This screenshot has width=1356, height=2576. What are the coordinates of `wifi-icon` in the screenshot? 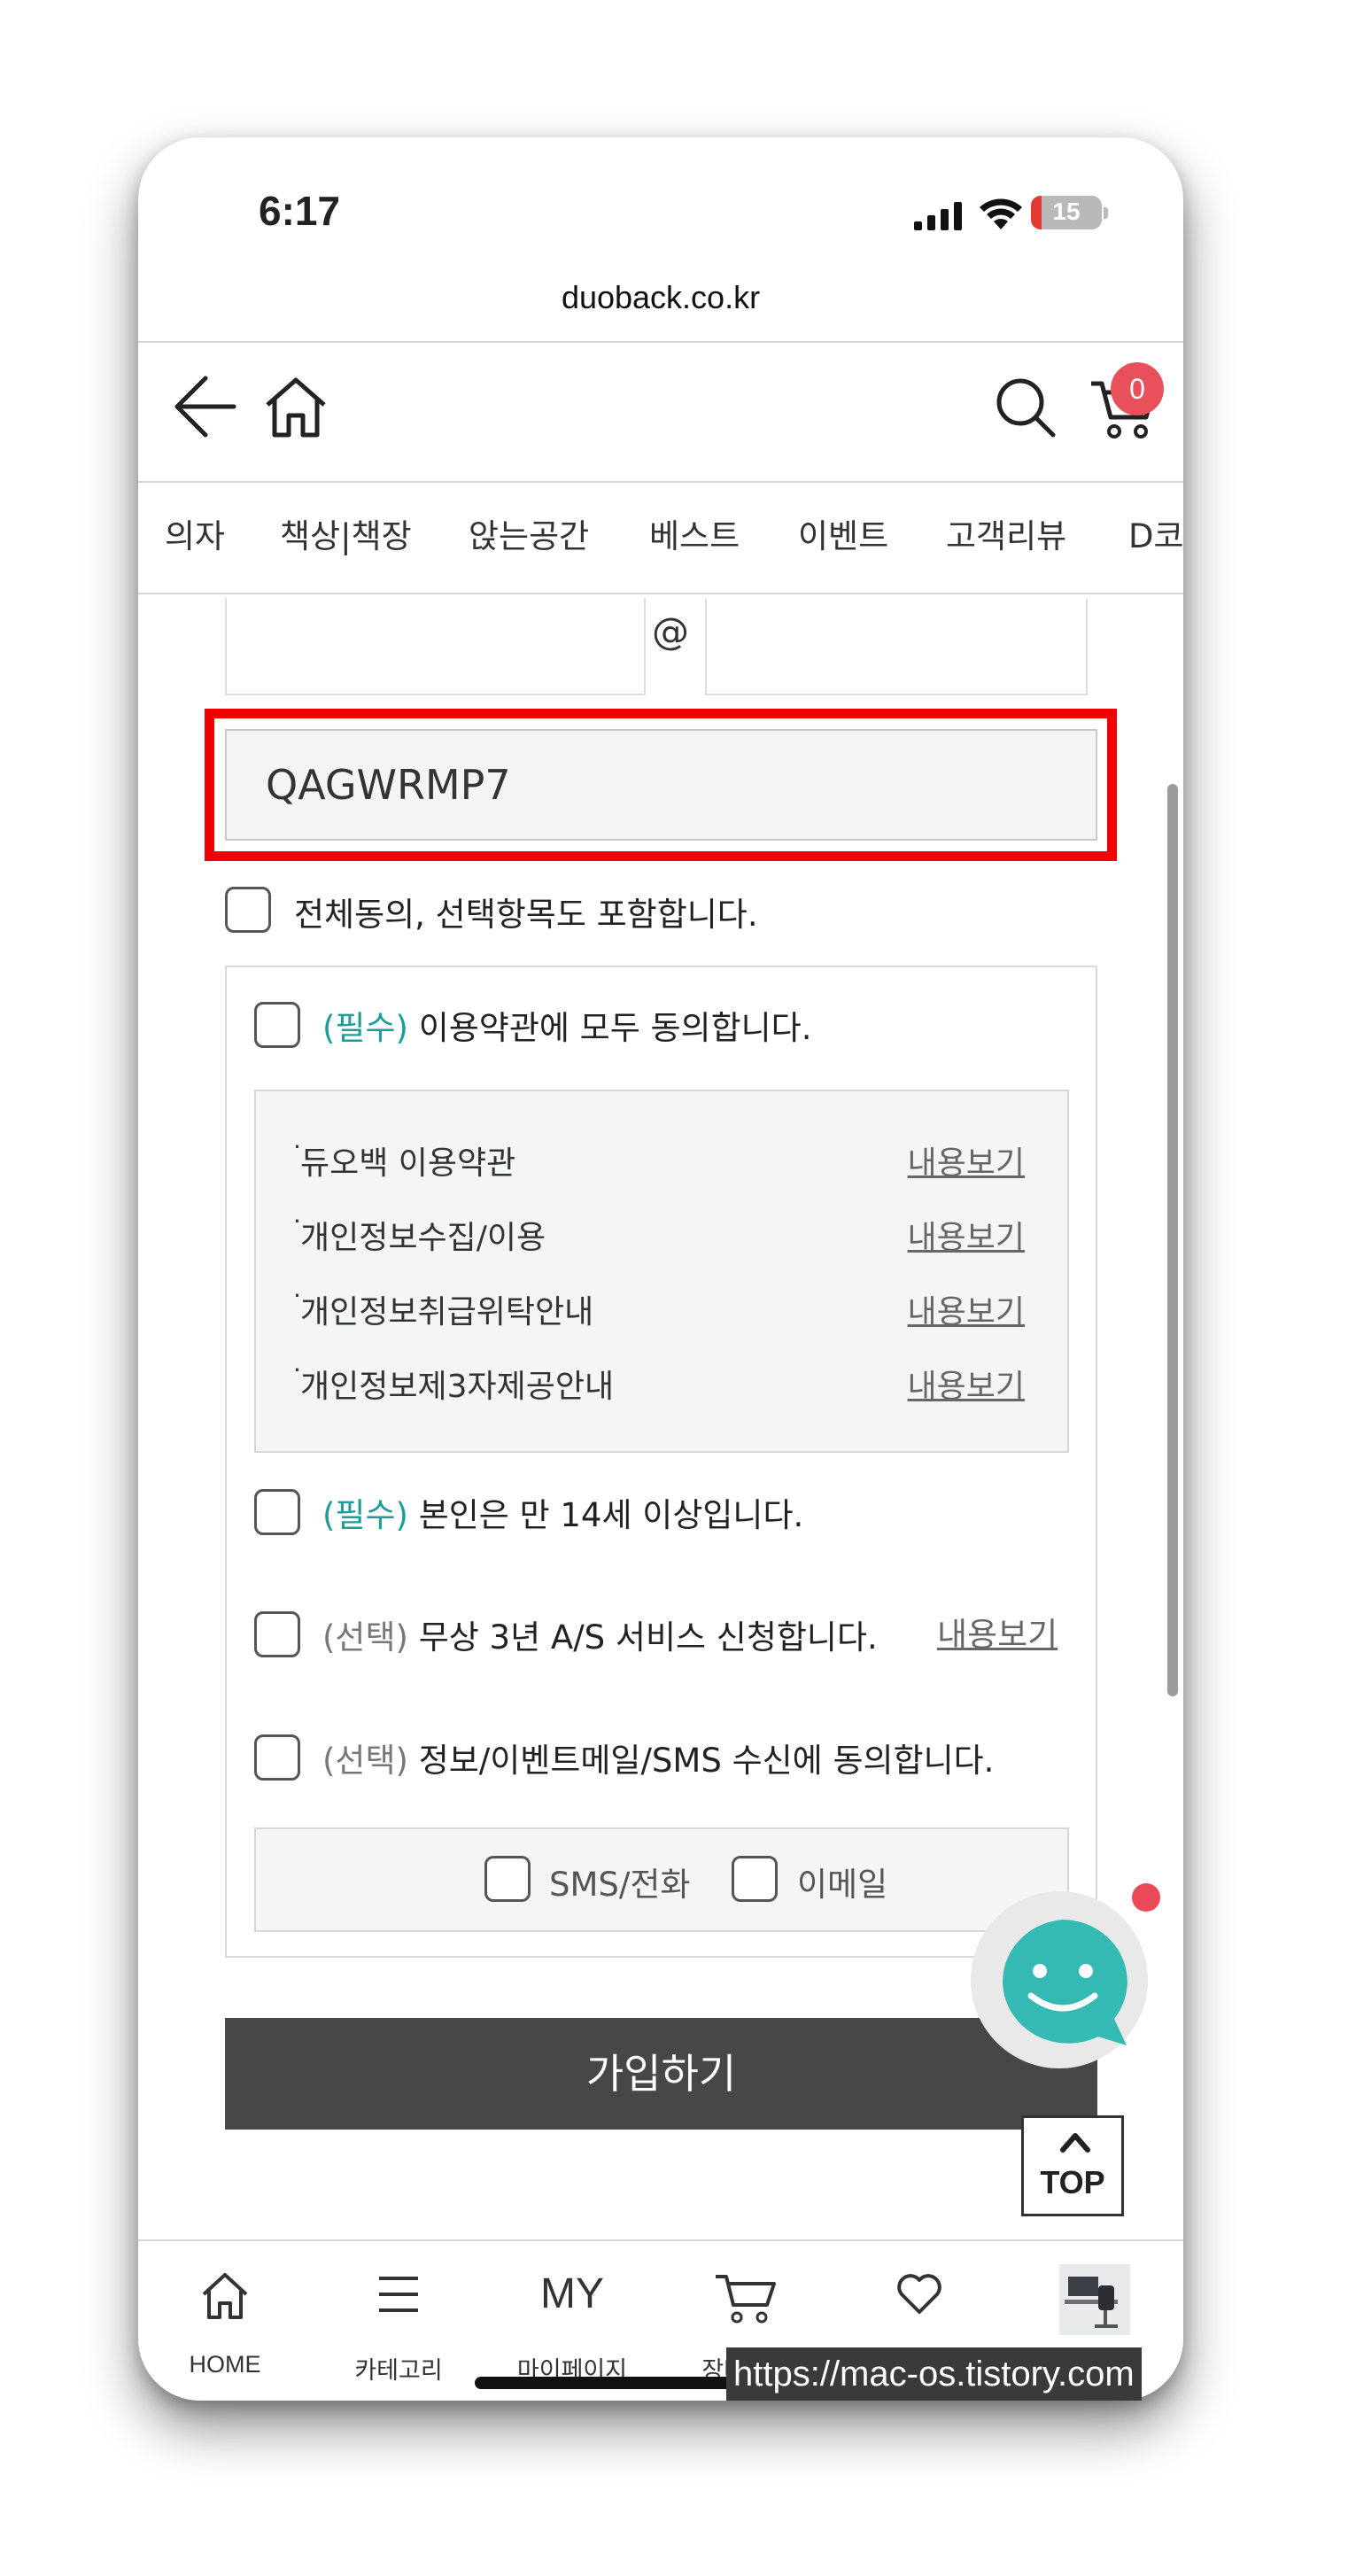 It's located at (1001, 213).